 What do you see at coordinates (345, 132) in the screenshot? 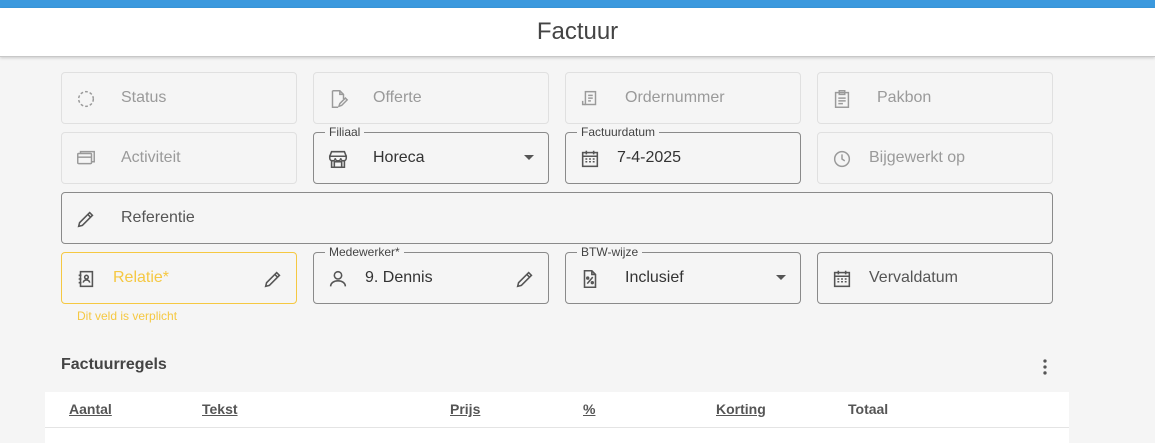
I see `filiaal-label: Filiaal` at bounding box center [345, 132].